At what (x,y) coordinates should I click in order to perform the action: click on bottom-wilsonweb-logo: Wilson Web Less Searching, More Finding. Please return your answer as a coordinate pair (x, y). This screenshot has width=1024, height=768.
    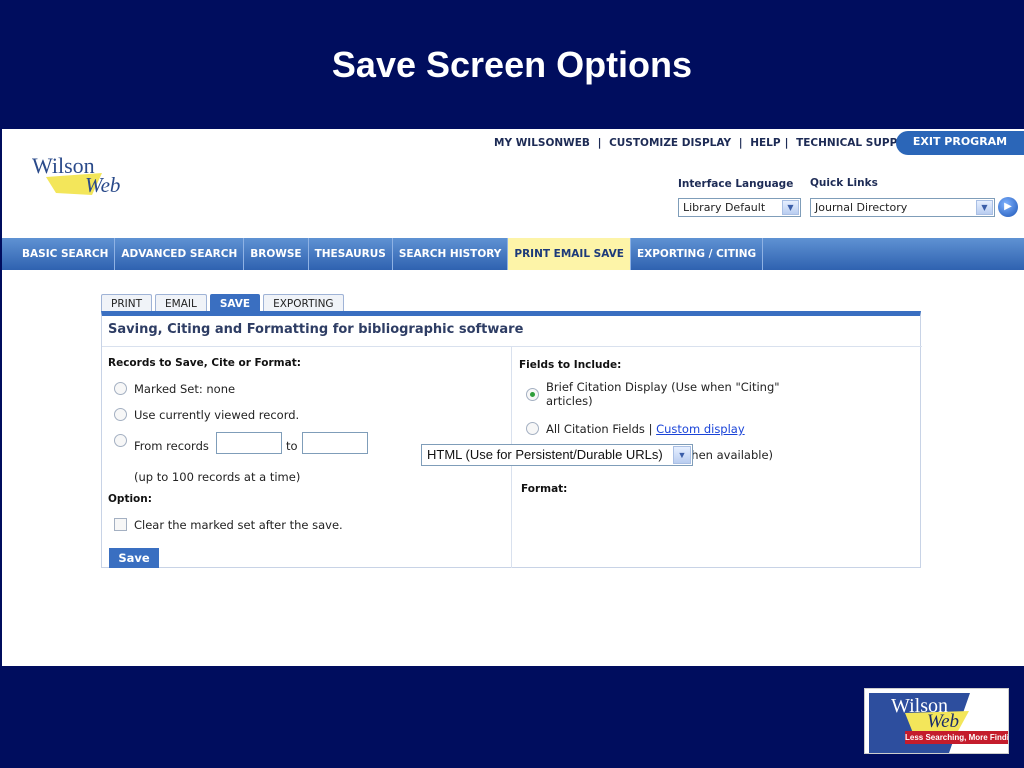
    Looking at the image, I should click on (936, 721).